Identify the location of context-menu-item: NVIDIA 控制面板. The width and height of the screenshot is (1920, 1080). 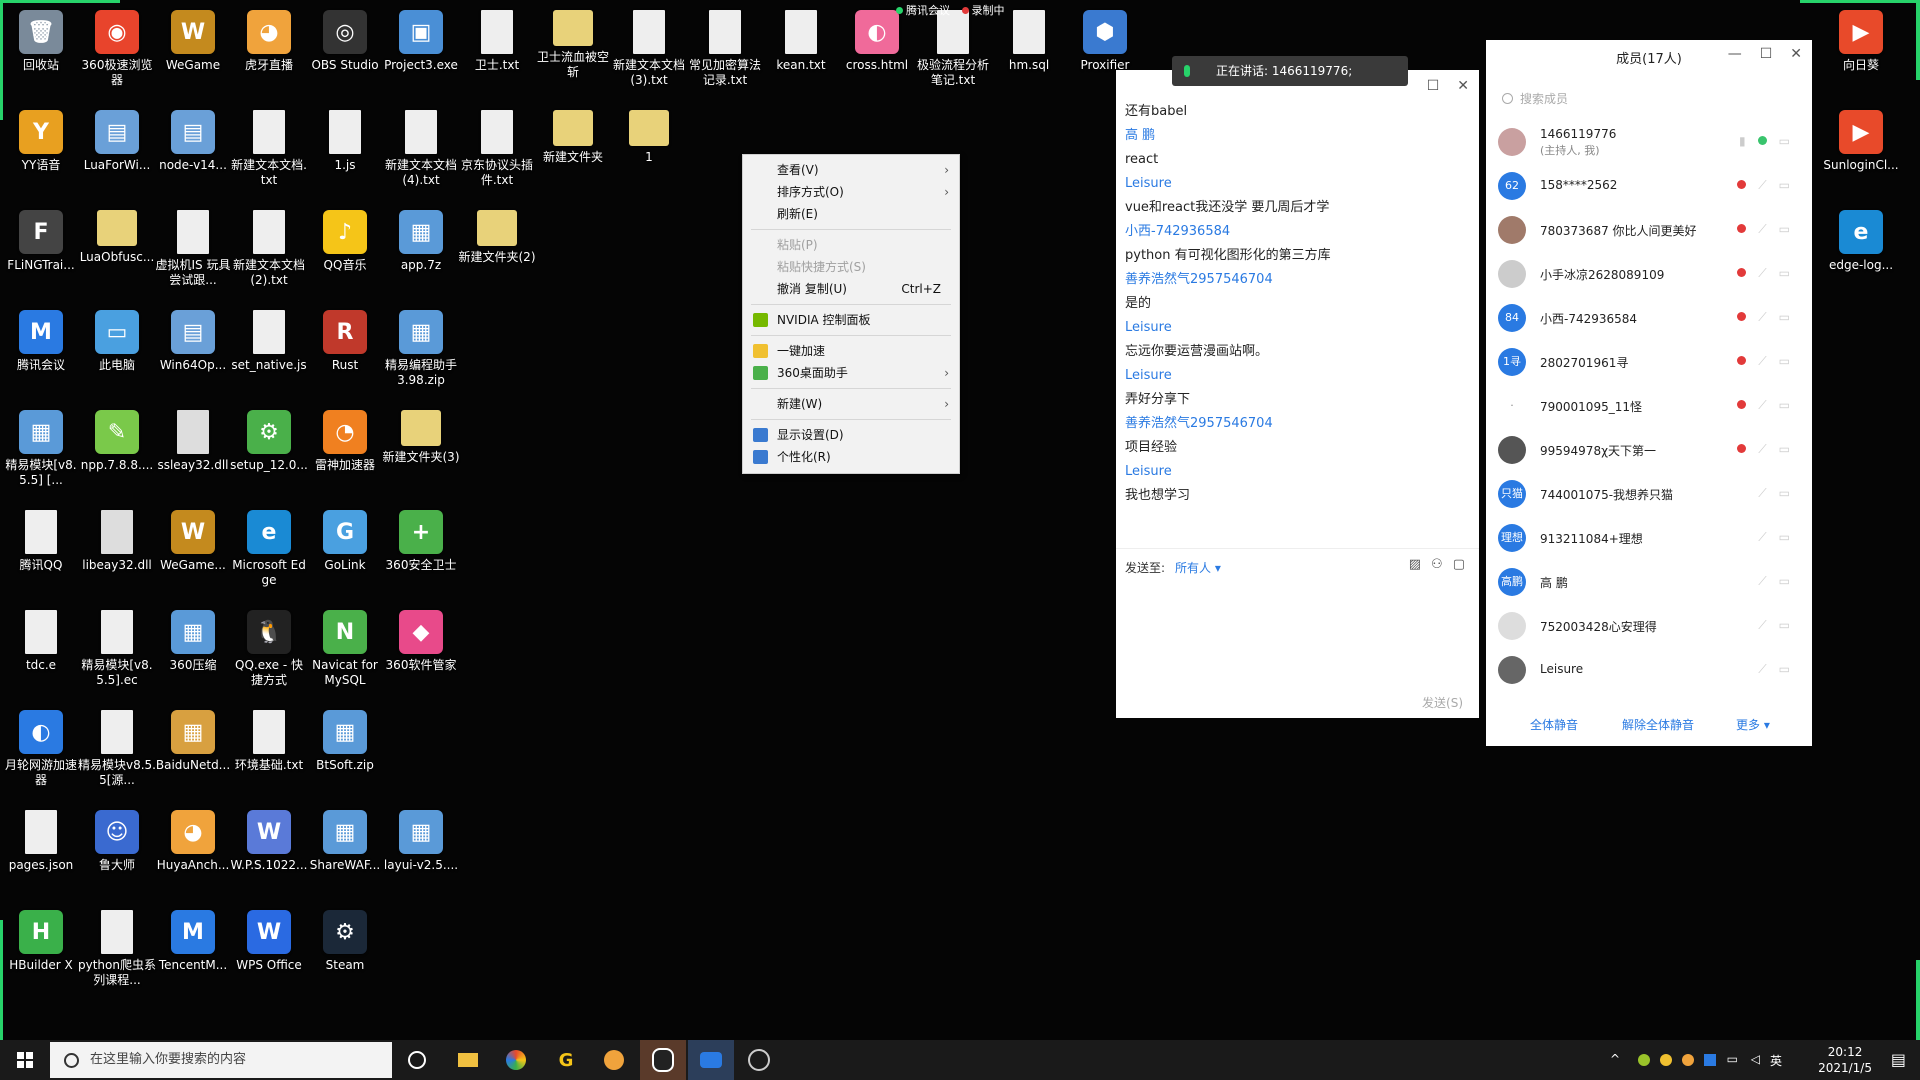
(851, 320).